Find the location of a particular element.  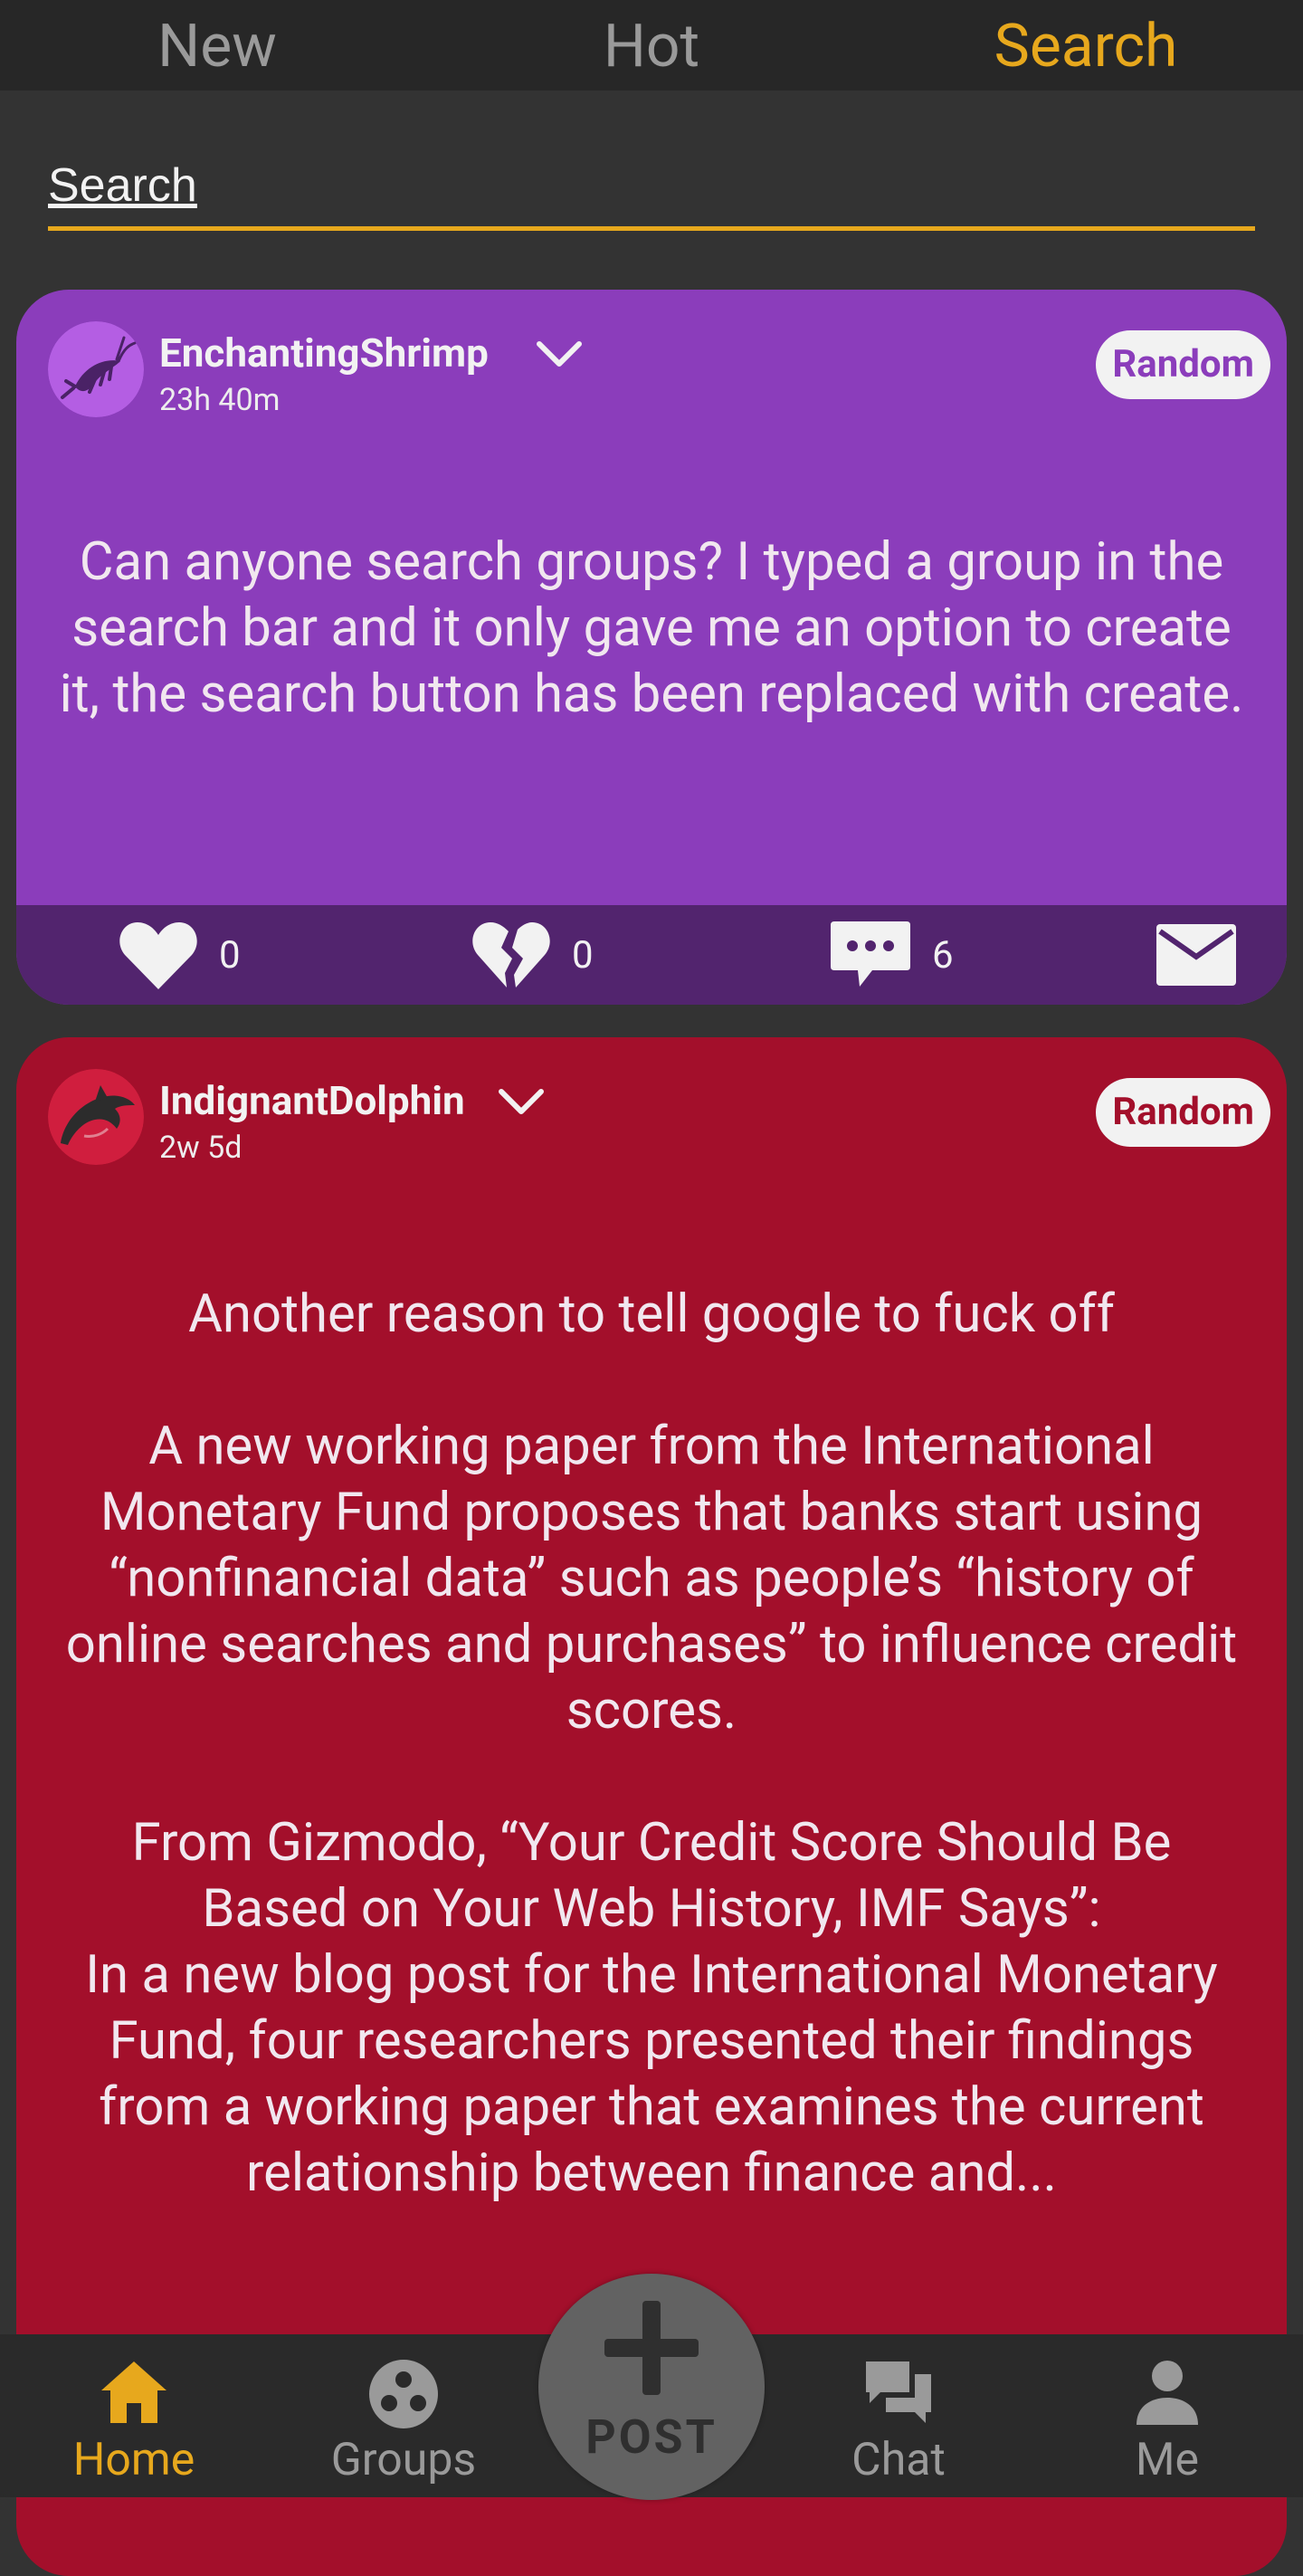

chat-icon is located at coordinates (898, 2392).